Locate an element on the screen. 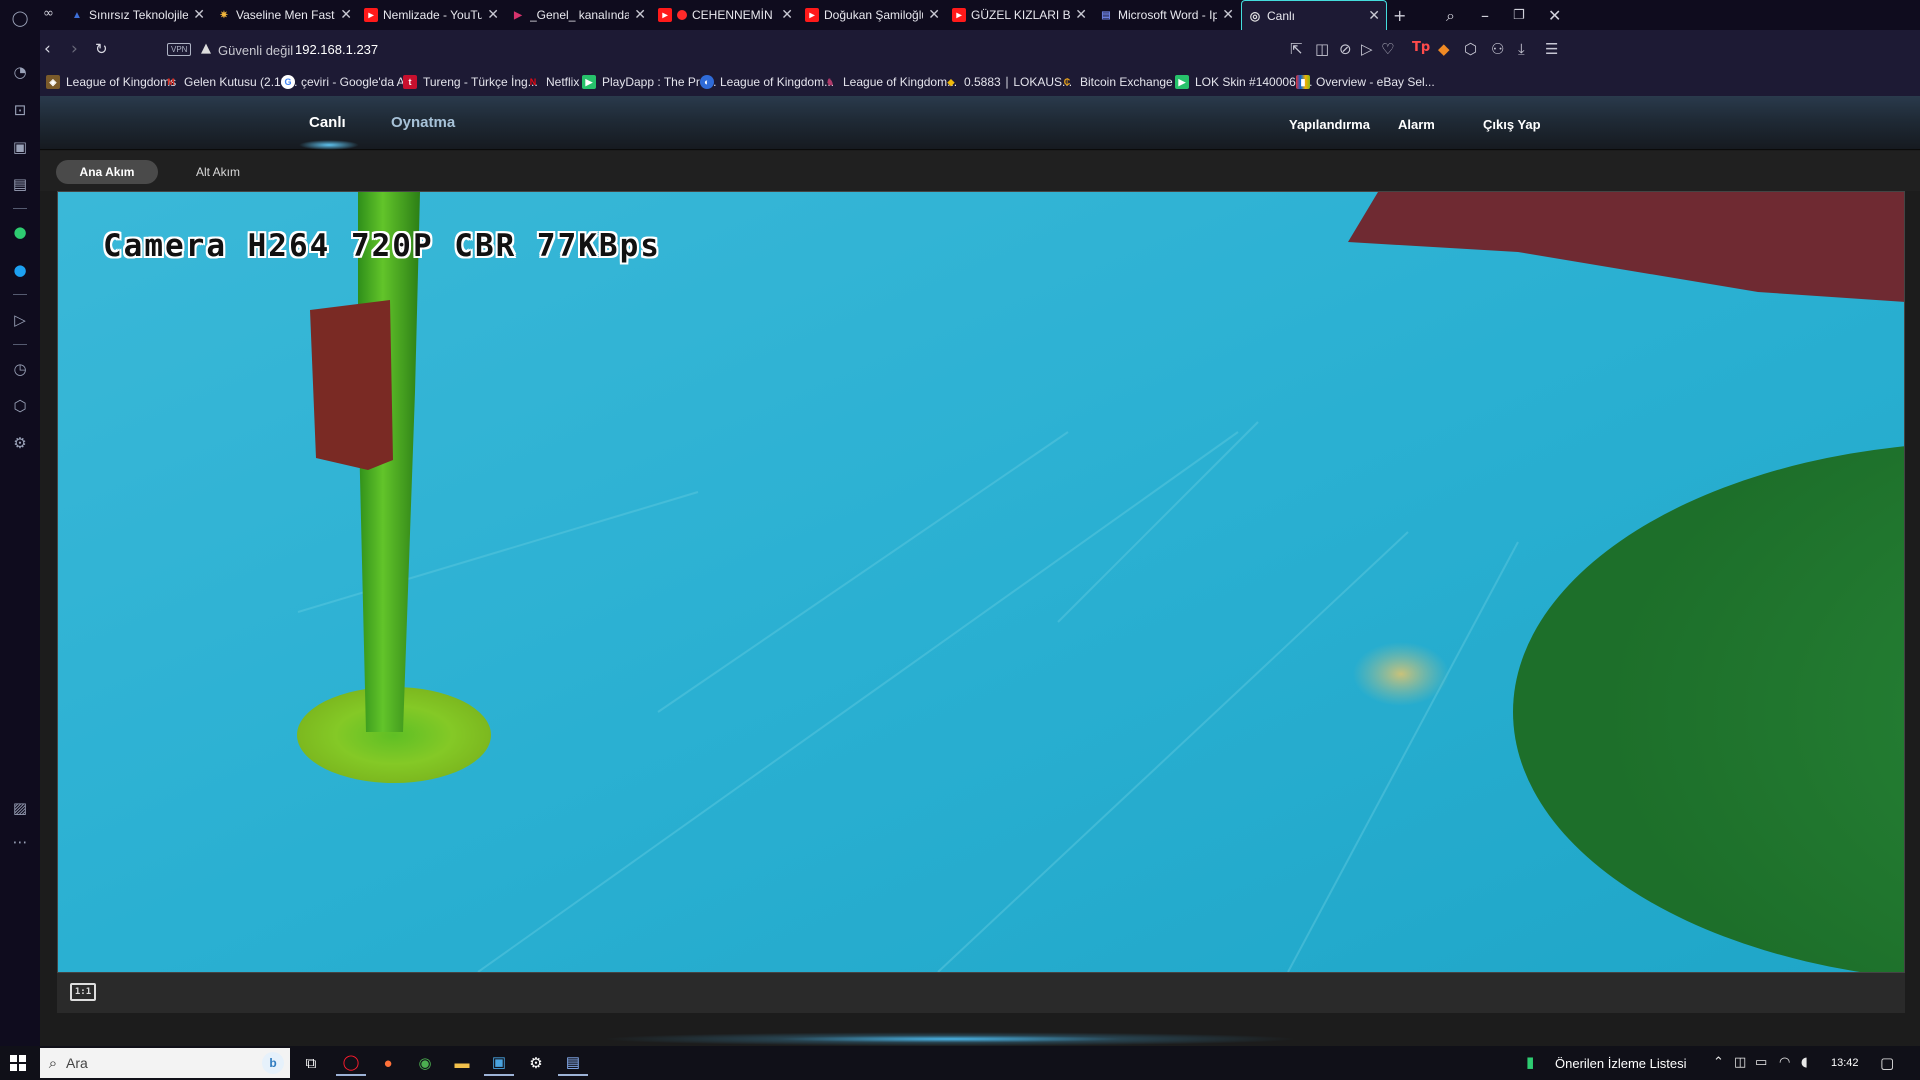 The width and height of the screenshot is (1920, 1080). extensions-cube-icon: ⬡ is located at coordinates (1470, 49).